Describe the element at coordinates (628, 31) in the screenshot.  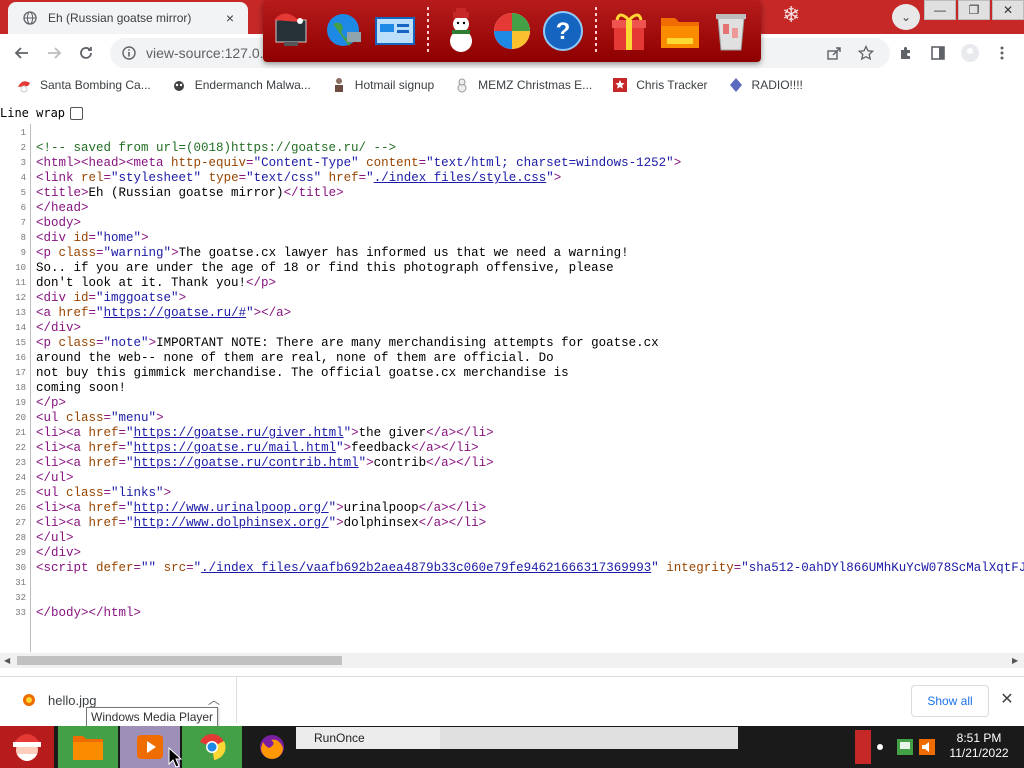
I see `gift-icon` at that location.